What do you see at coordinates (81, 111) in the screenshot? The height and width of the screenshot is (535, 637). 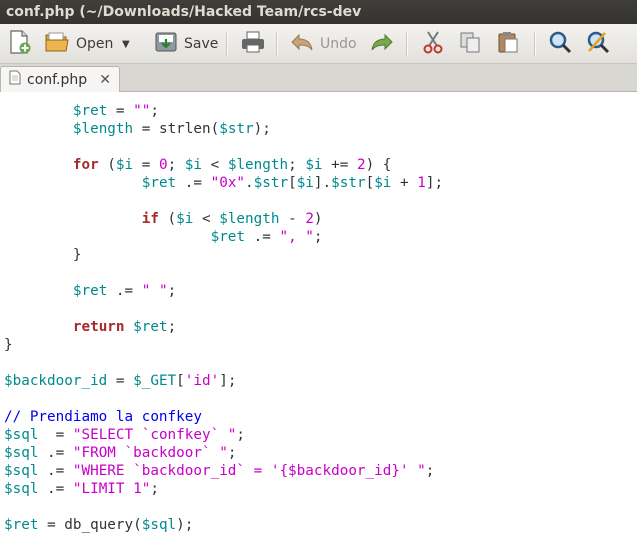 I see `code-line: $ret = "";` at bounding box center [81, 111].